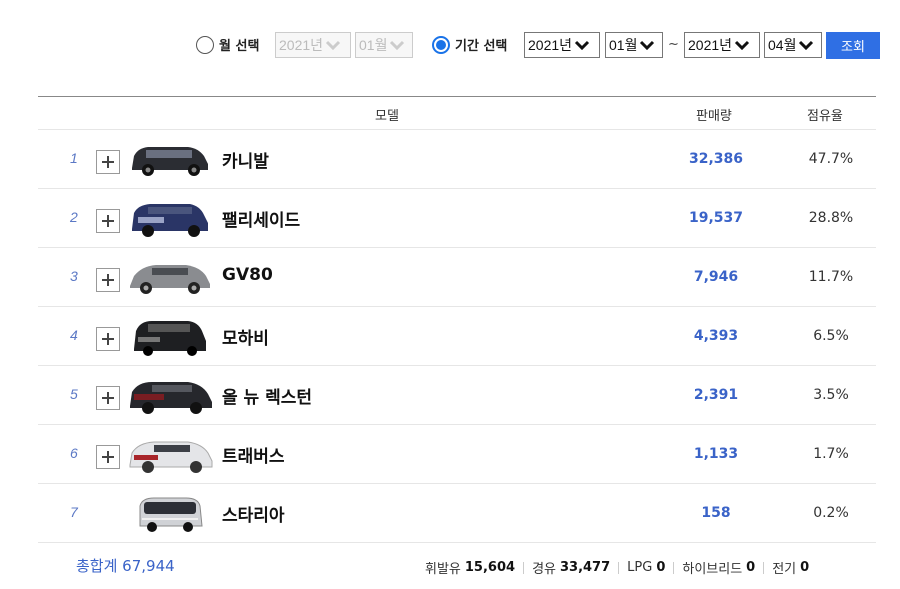 The height and width of the screenshot is (589, 900). I want to click on month-month-select: 01월, so click(384, 45).